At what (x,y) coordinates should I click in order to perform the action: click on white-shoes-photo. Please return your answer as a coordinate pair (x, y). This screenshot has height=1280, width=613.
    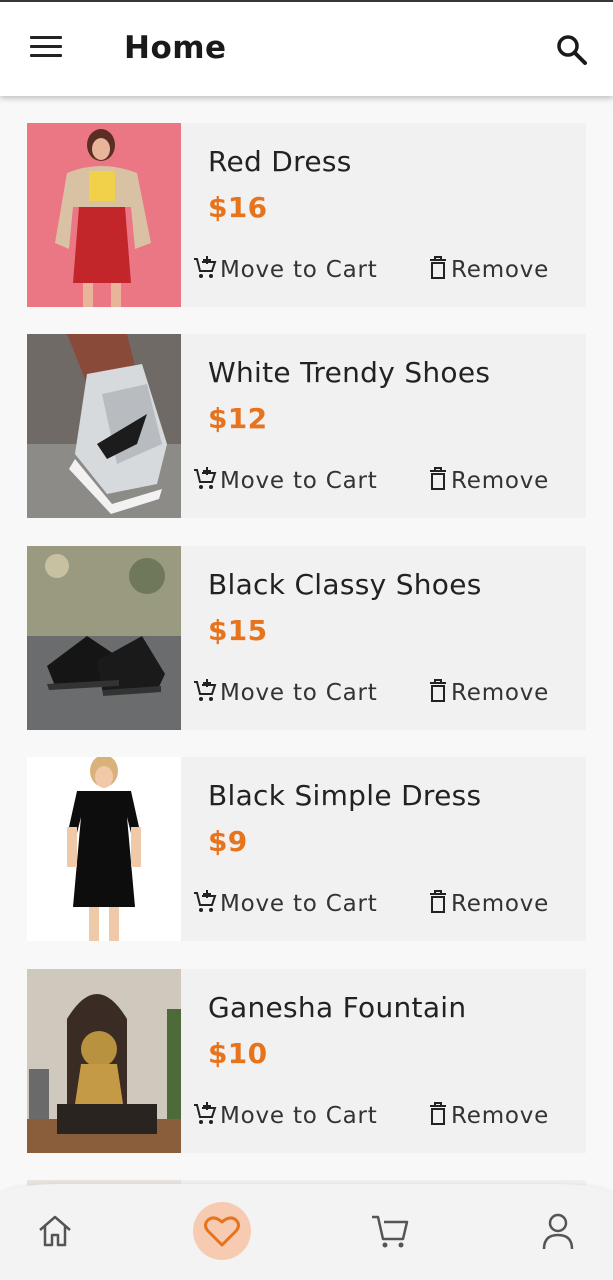
    Looking at the image, I should click on (104, 426).